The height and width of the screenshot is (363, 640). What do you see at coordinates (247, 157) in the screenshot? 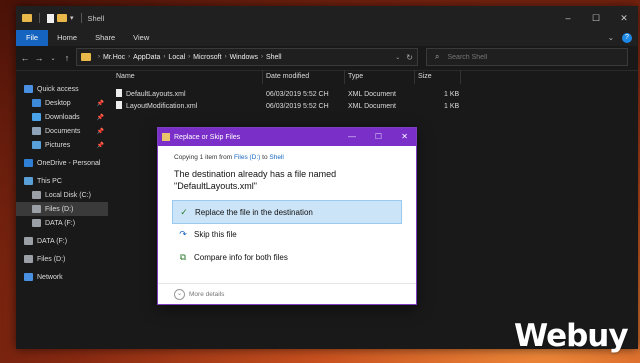
I see `source-link: Files (D:)` at bounding box center [247, 157].